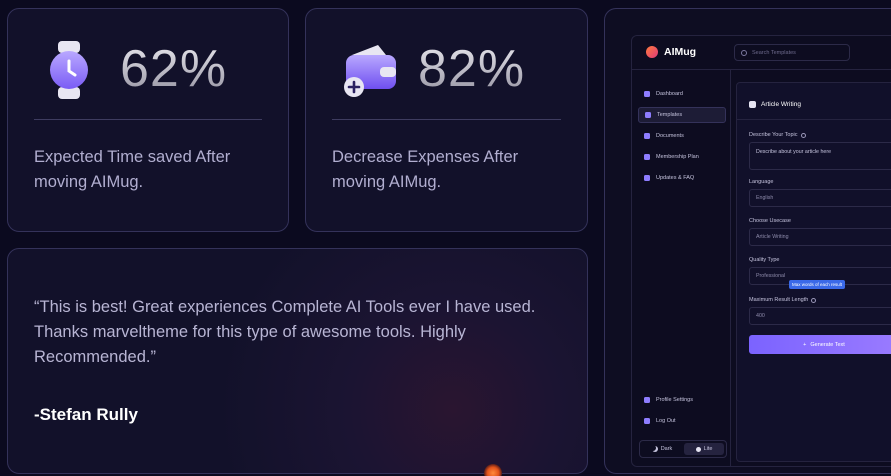 The height and width of the screenshot is (476, 891). I want to click on glow-dot-decoration, so click(493, 470).